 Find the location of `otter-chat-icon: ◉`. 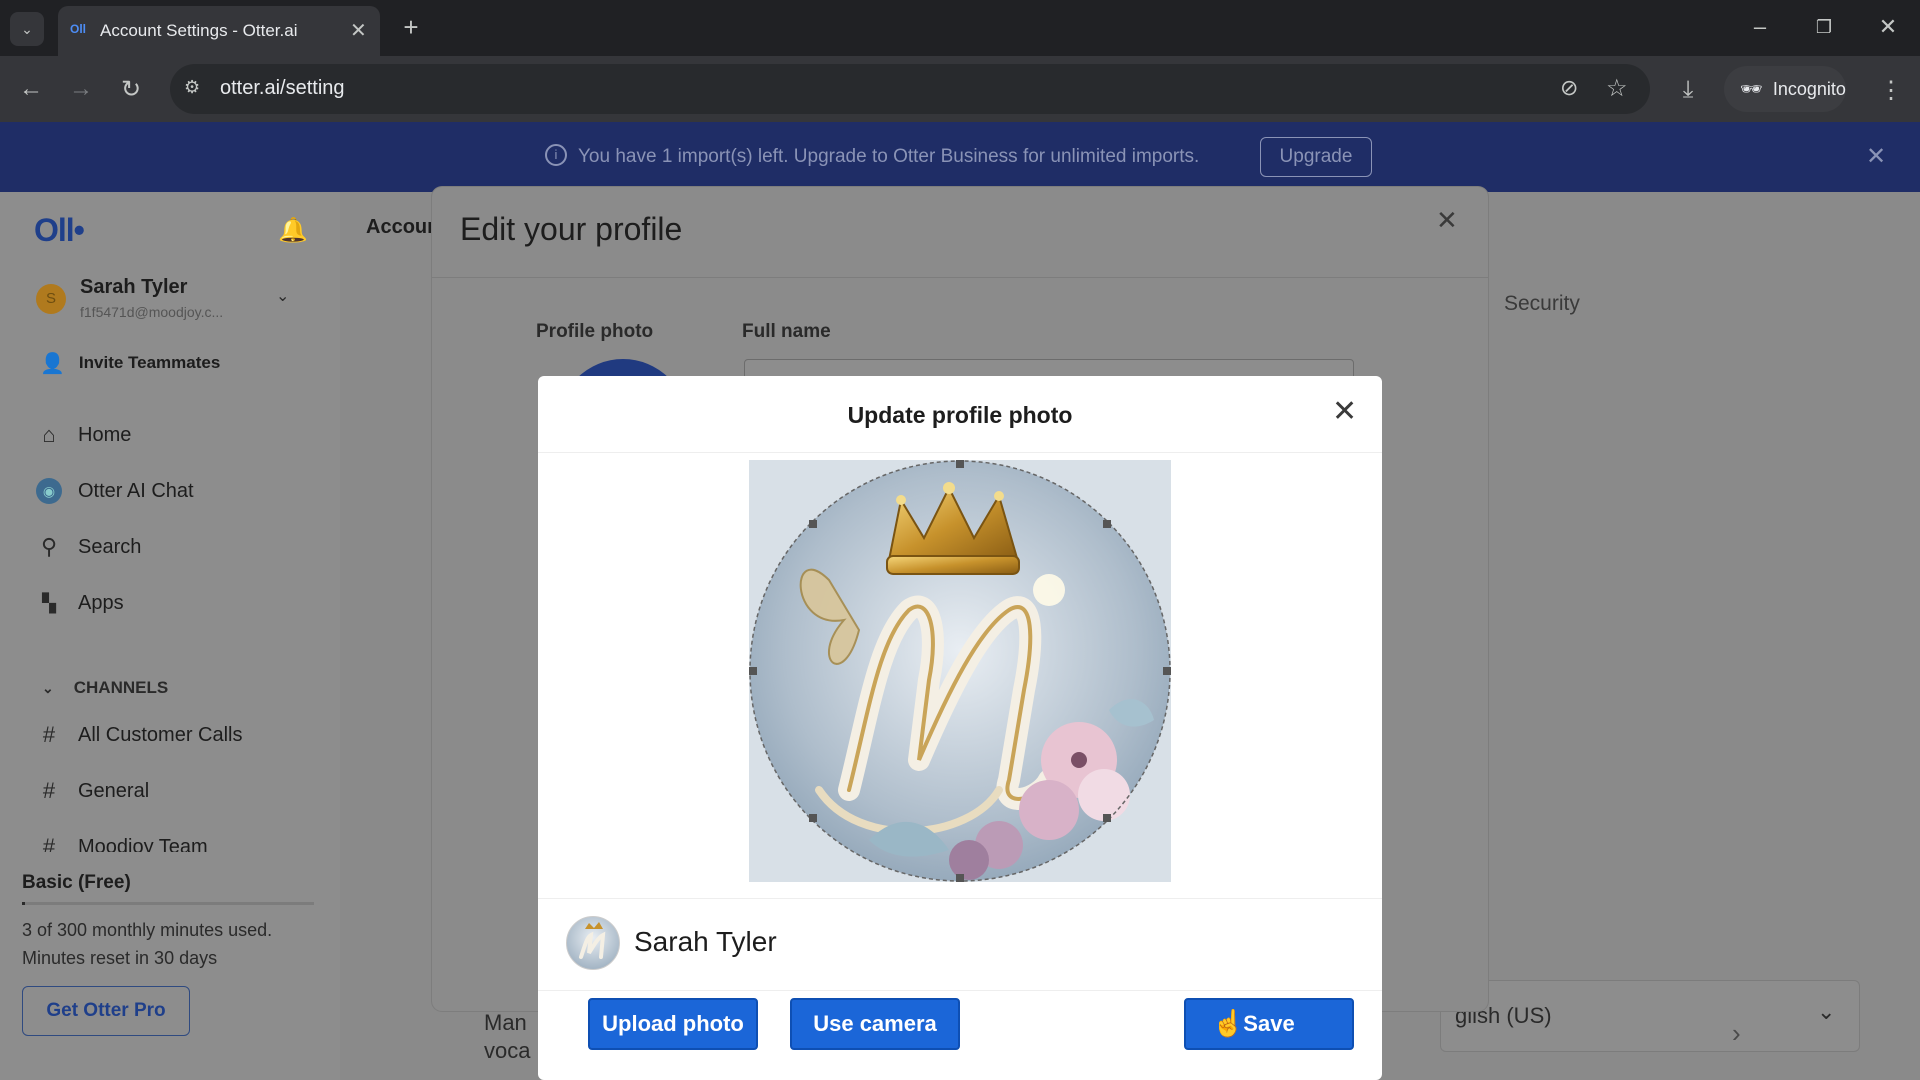

otter-chat-icon: ◉ is located at coordinates (49, 491).